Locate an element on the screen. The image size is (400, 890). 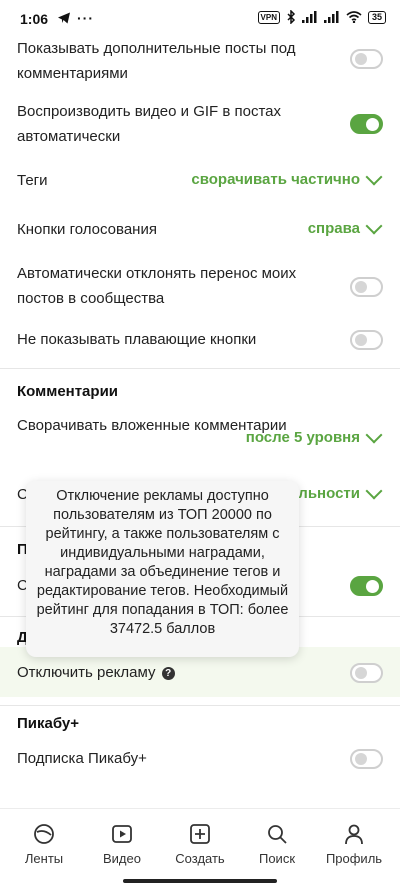
tab-video: Видео is located at coordinates (122, 844).